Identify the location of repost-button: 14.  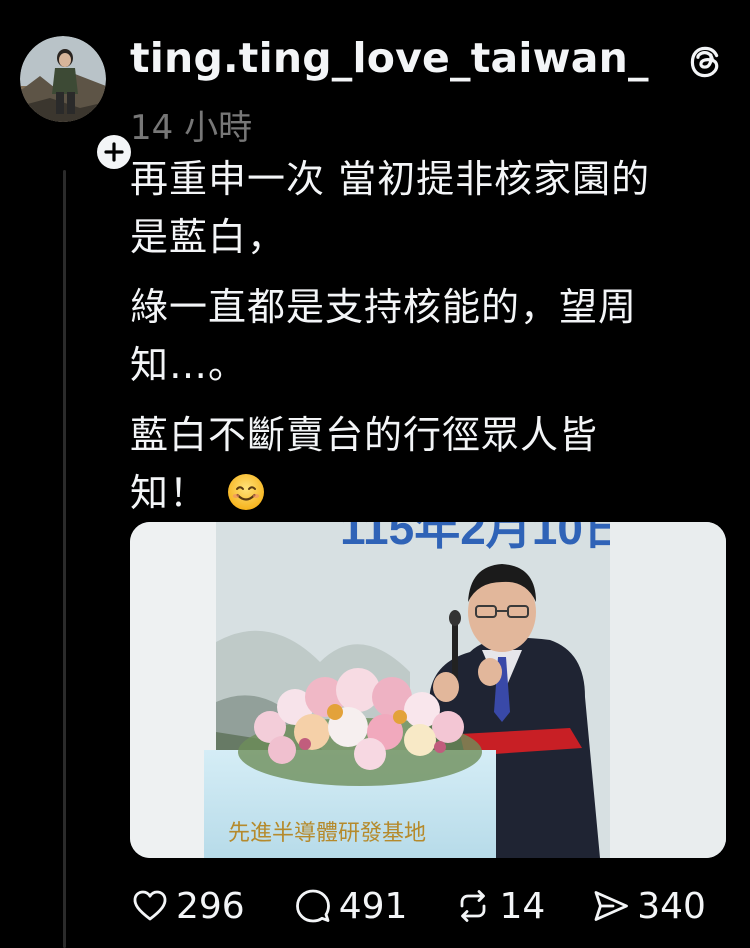
(499, 906).